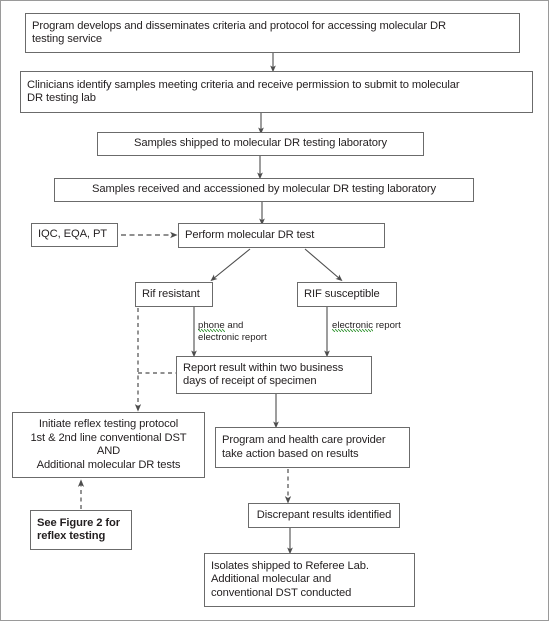 This screenshot has height=622, width=550. Describe the element at coordinates (304, 440) in the screenshot. I see `node-program-action-line-1: Program and health care provider` at that location.